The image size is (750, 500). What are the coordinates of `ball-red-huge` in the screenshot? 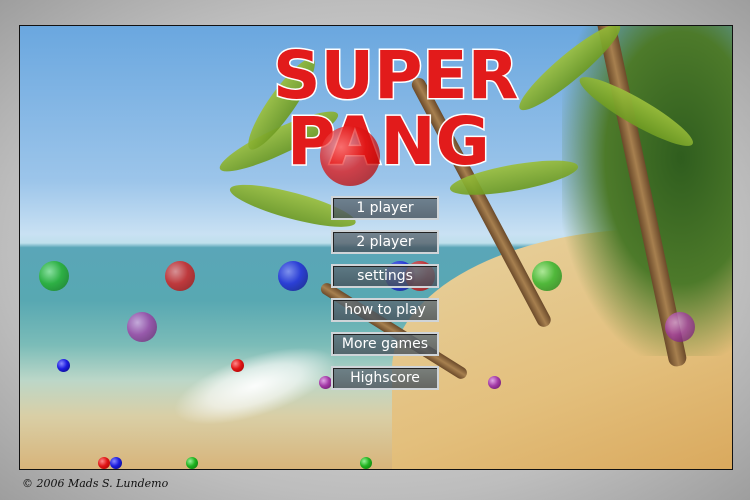 It's located at (350, 156).